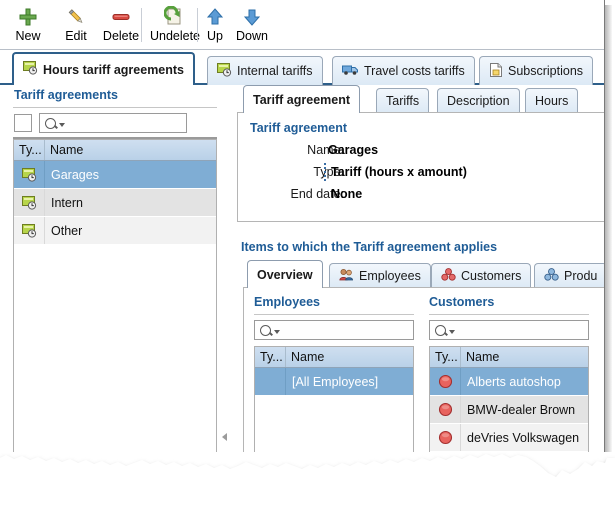 Image resolution: width=615 pixels, height=509 pixels. I want to click on items-tab-strip: Overview Employees Customers Produ, so click(423, 274).